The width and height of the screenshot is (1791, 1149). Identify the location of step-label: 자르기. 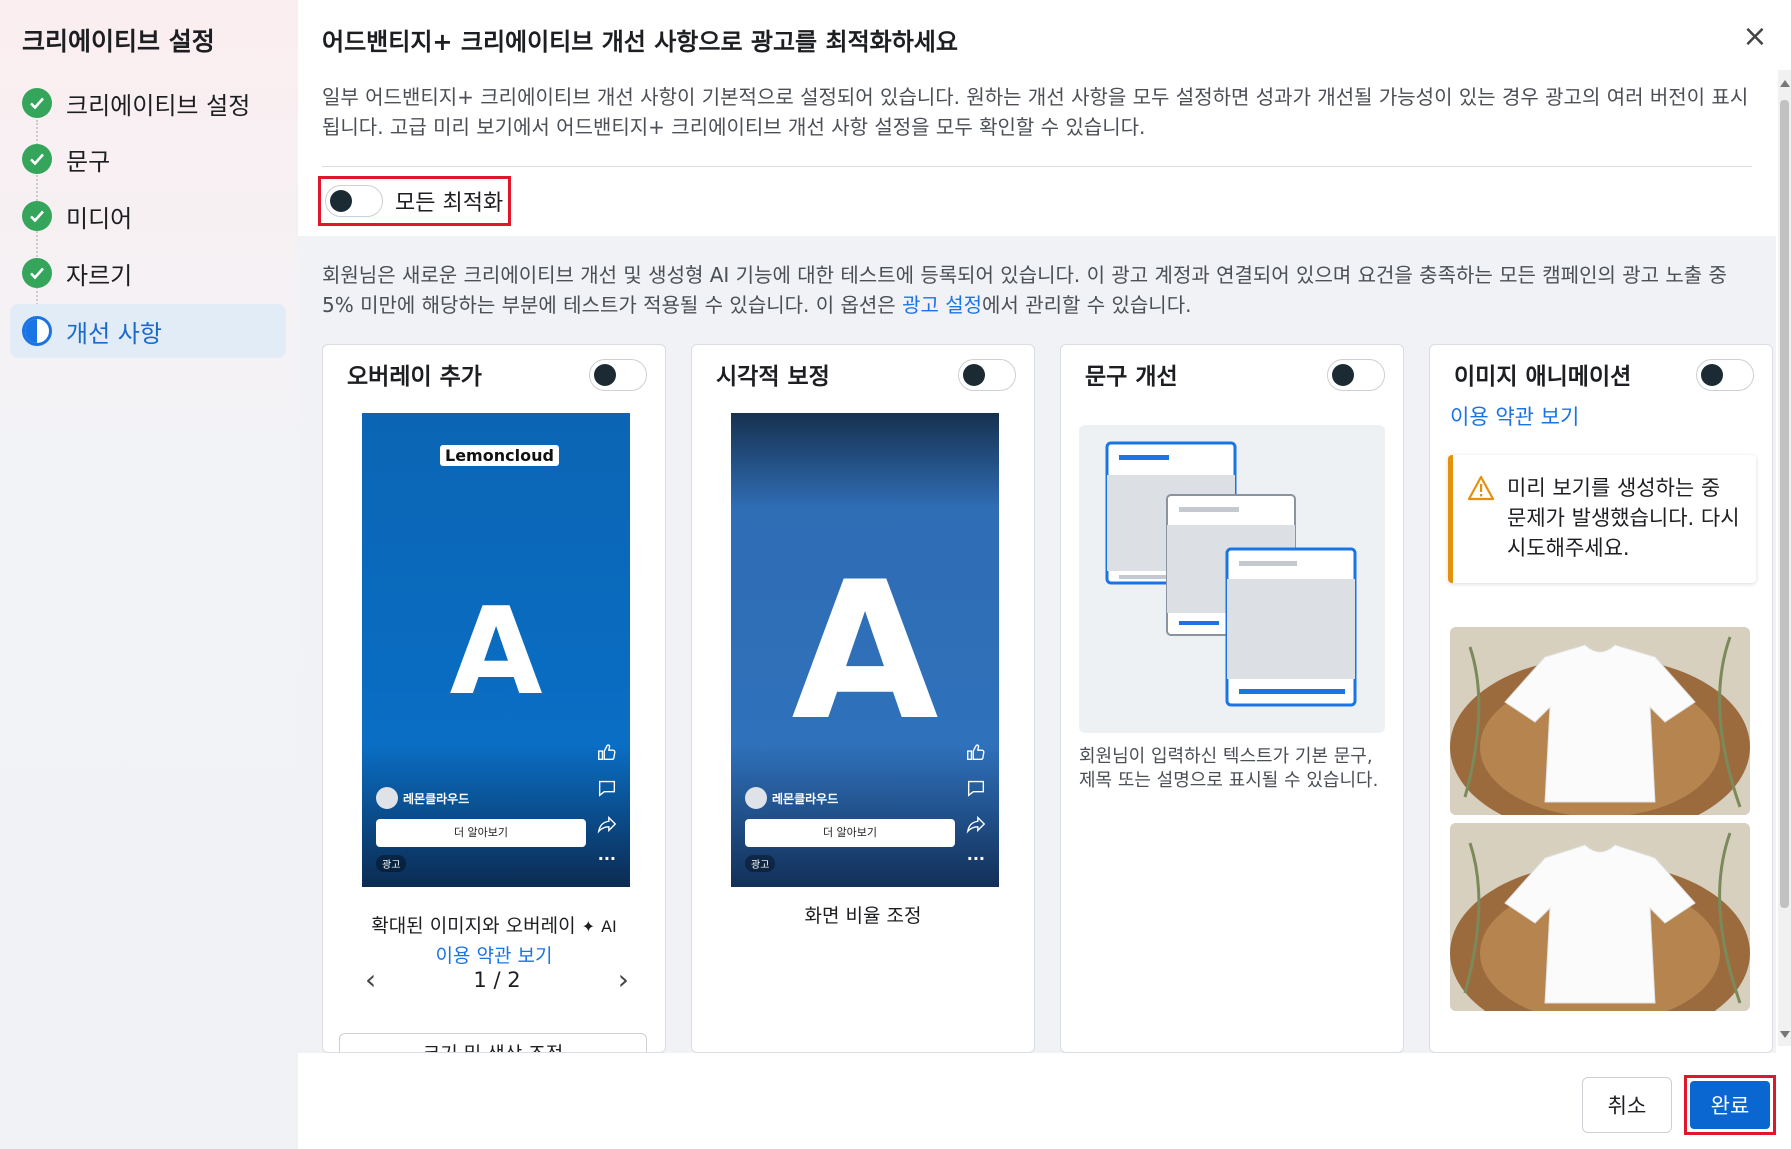
(99, 275).